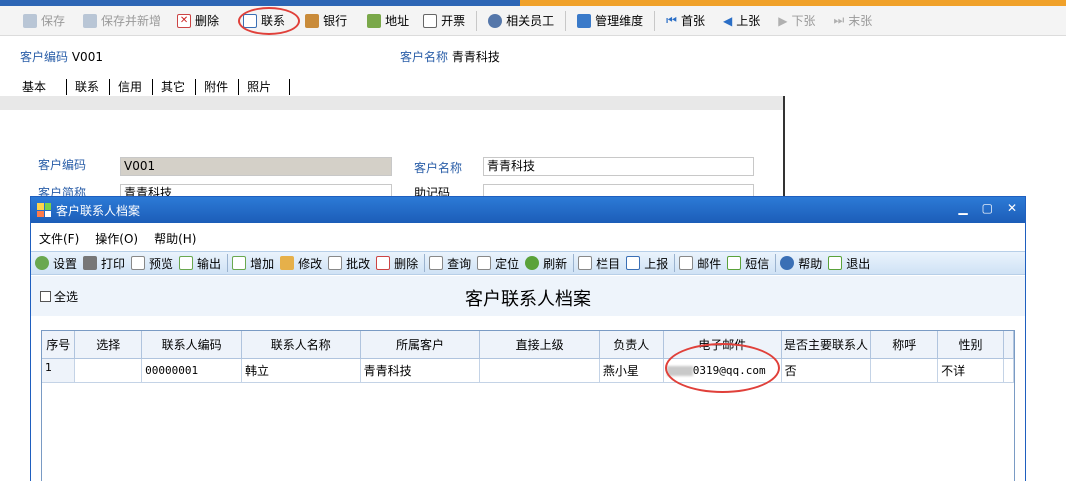 The image size is (1066, 481). I want to click on tab-basic: 基本, so click(45, 87).